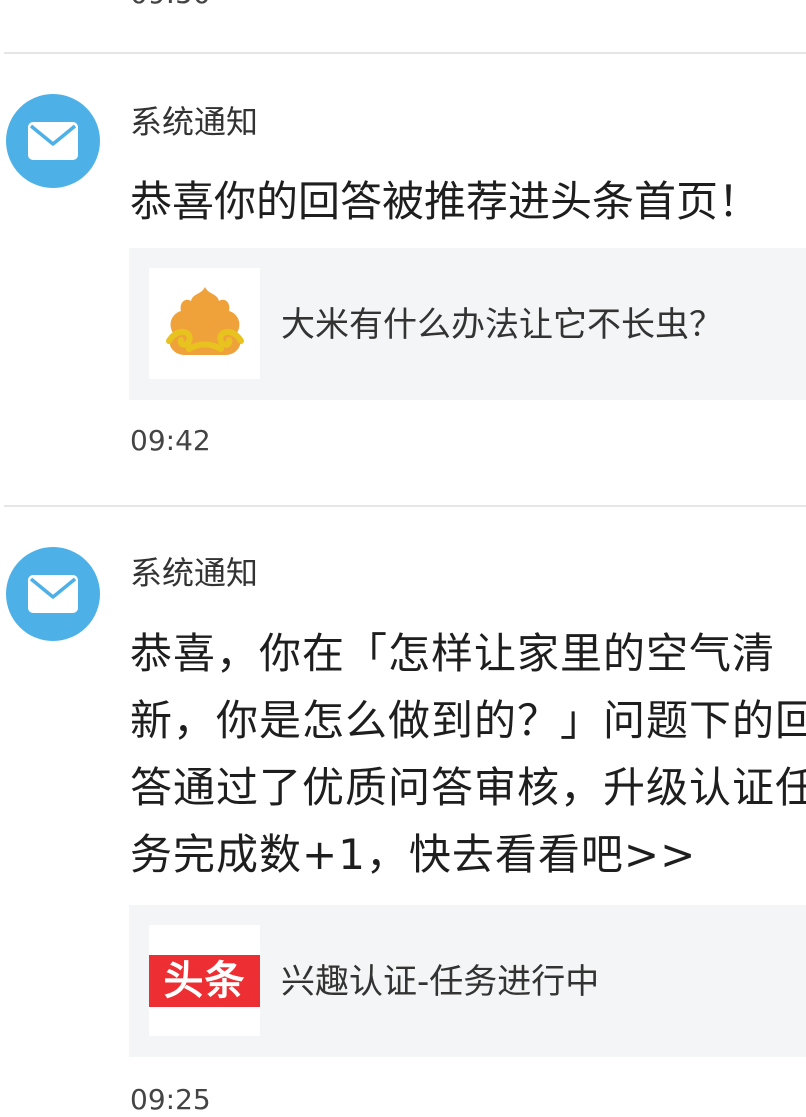  I want to click on notification-time: 09:42, so click(170, 440).